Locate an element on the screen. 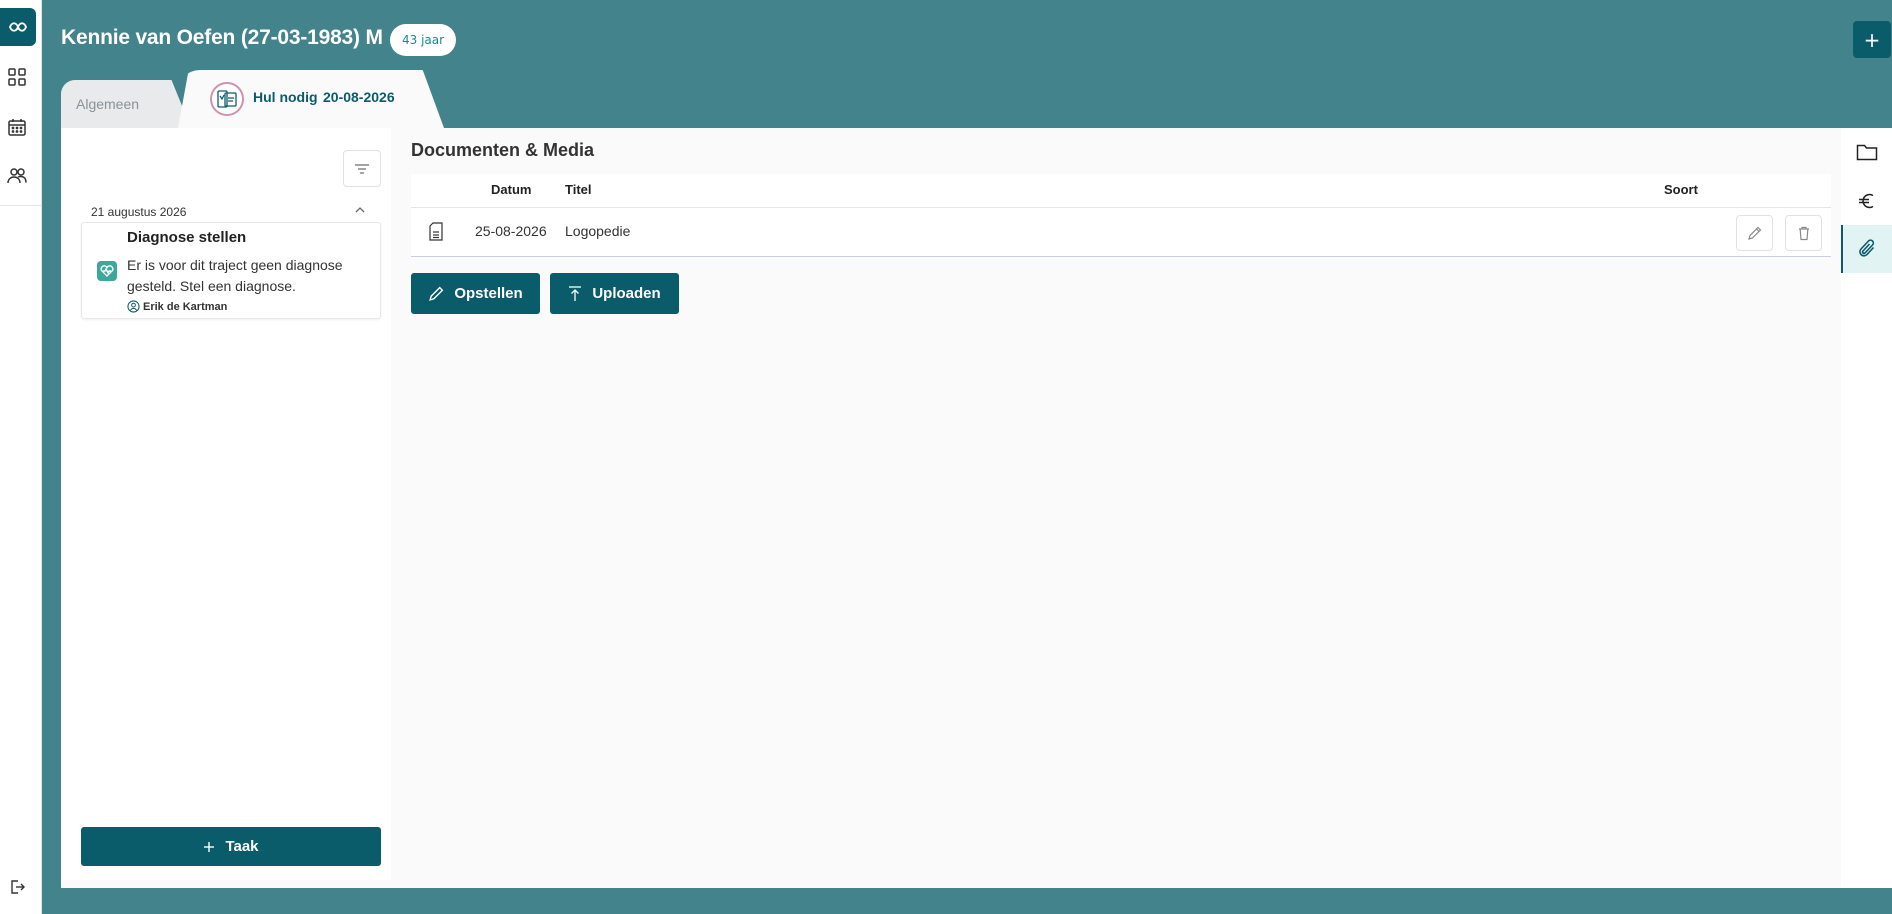  task-assignee-name: Erik de Kartman is located at coordinates (185, 306).